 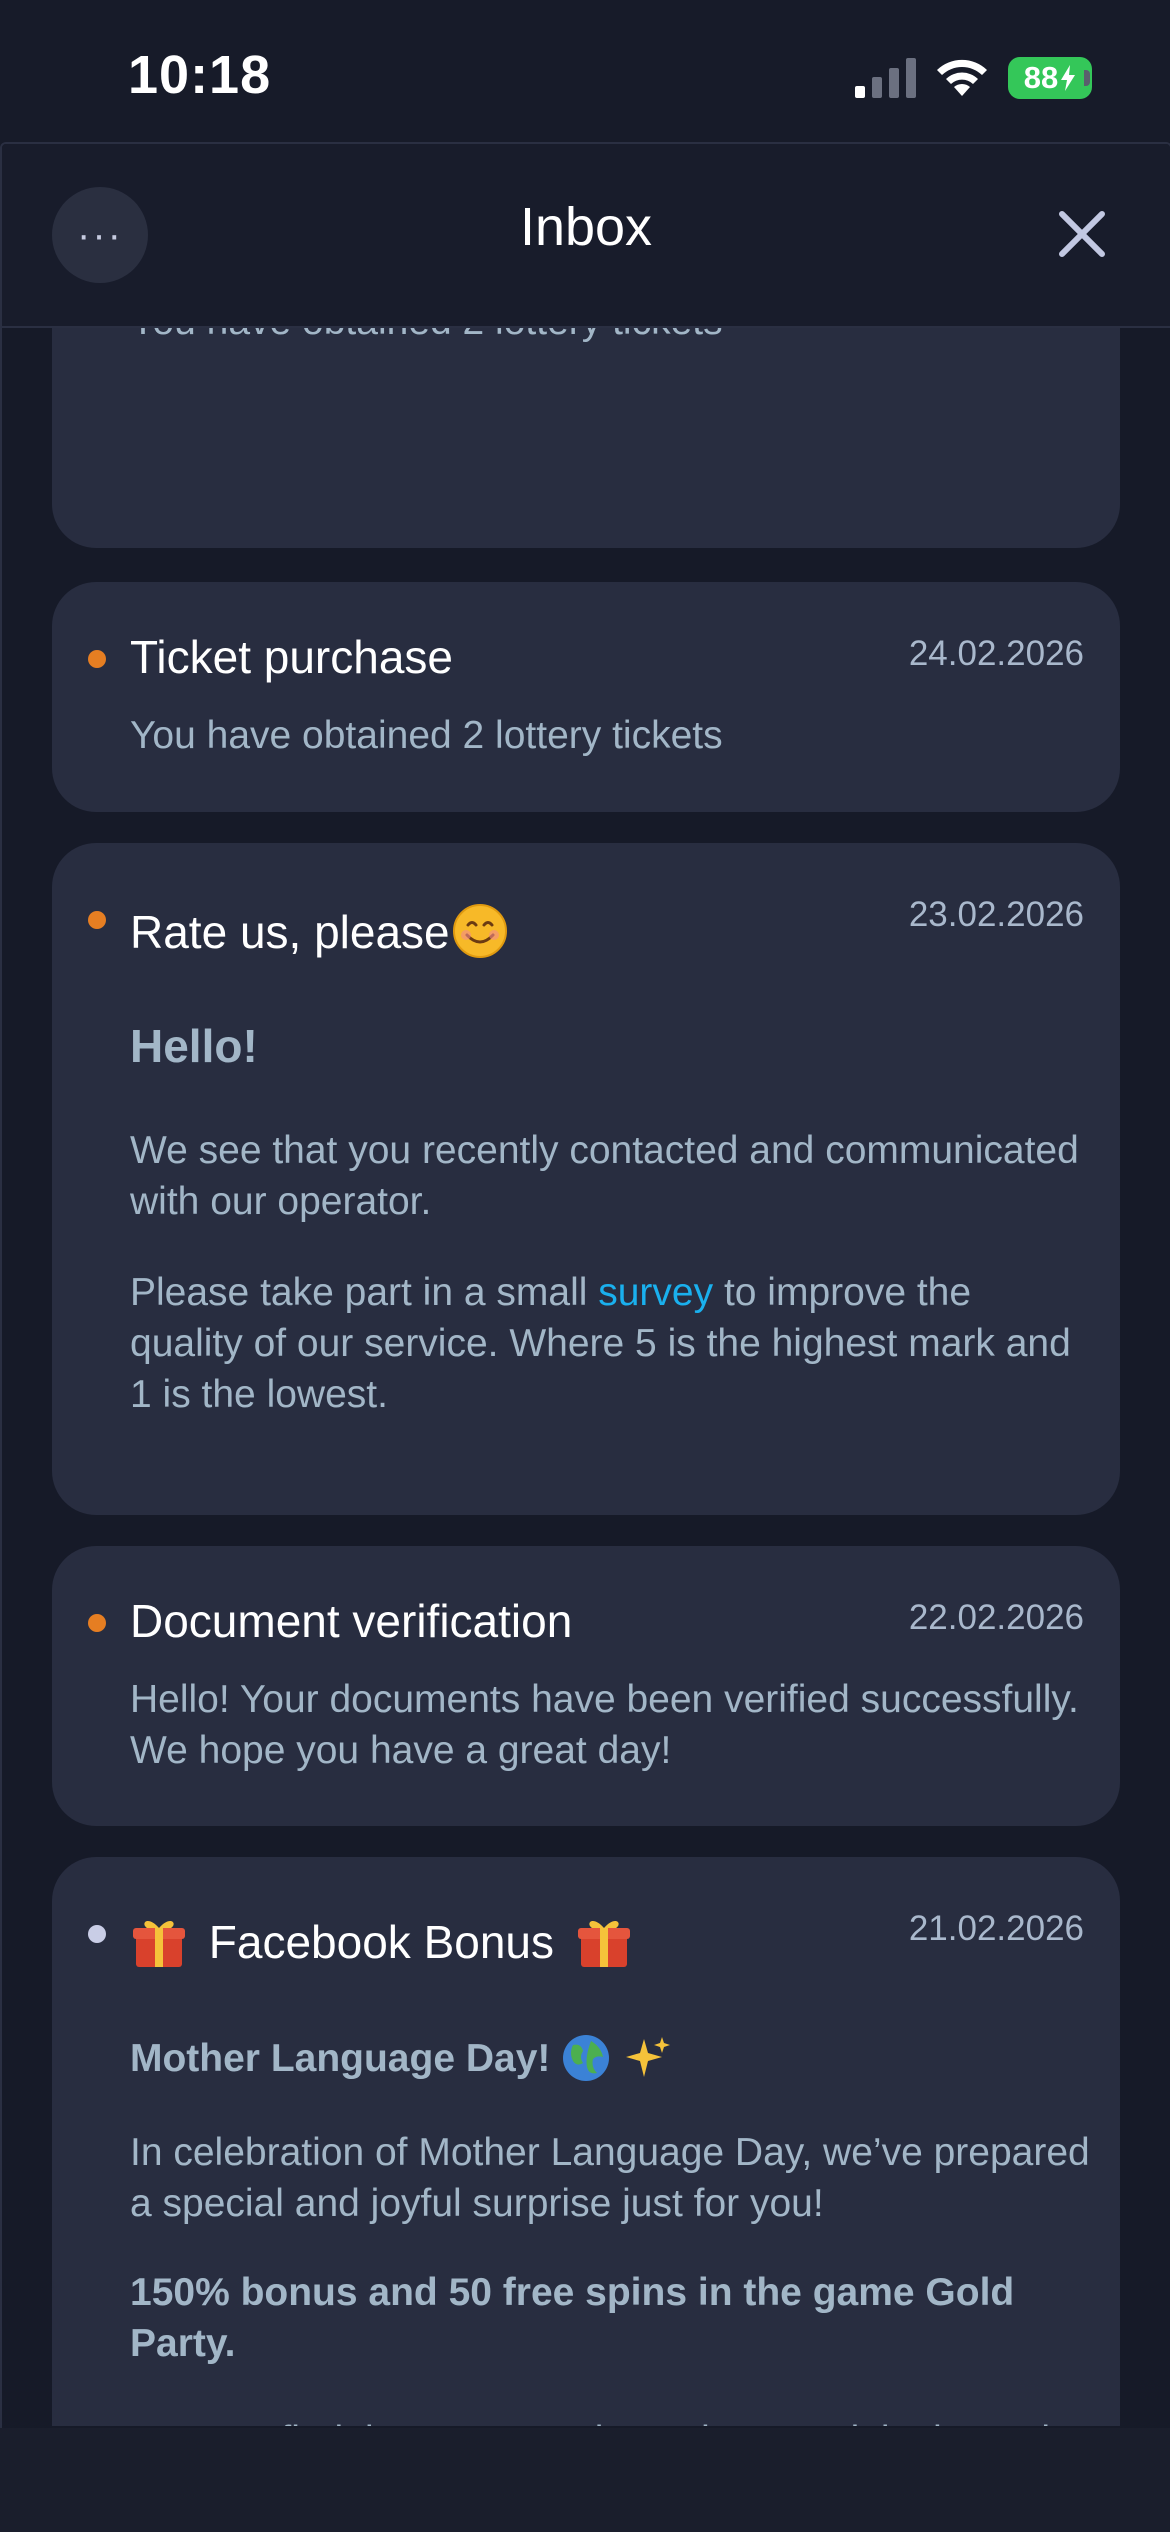 I want to click on message-title-text: Facebook Bonus, so click(x=381, y=1942).